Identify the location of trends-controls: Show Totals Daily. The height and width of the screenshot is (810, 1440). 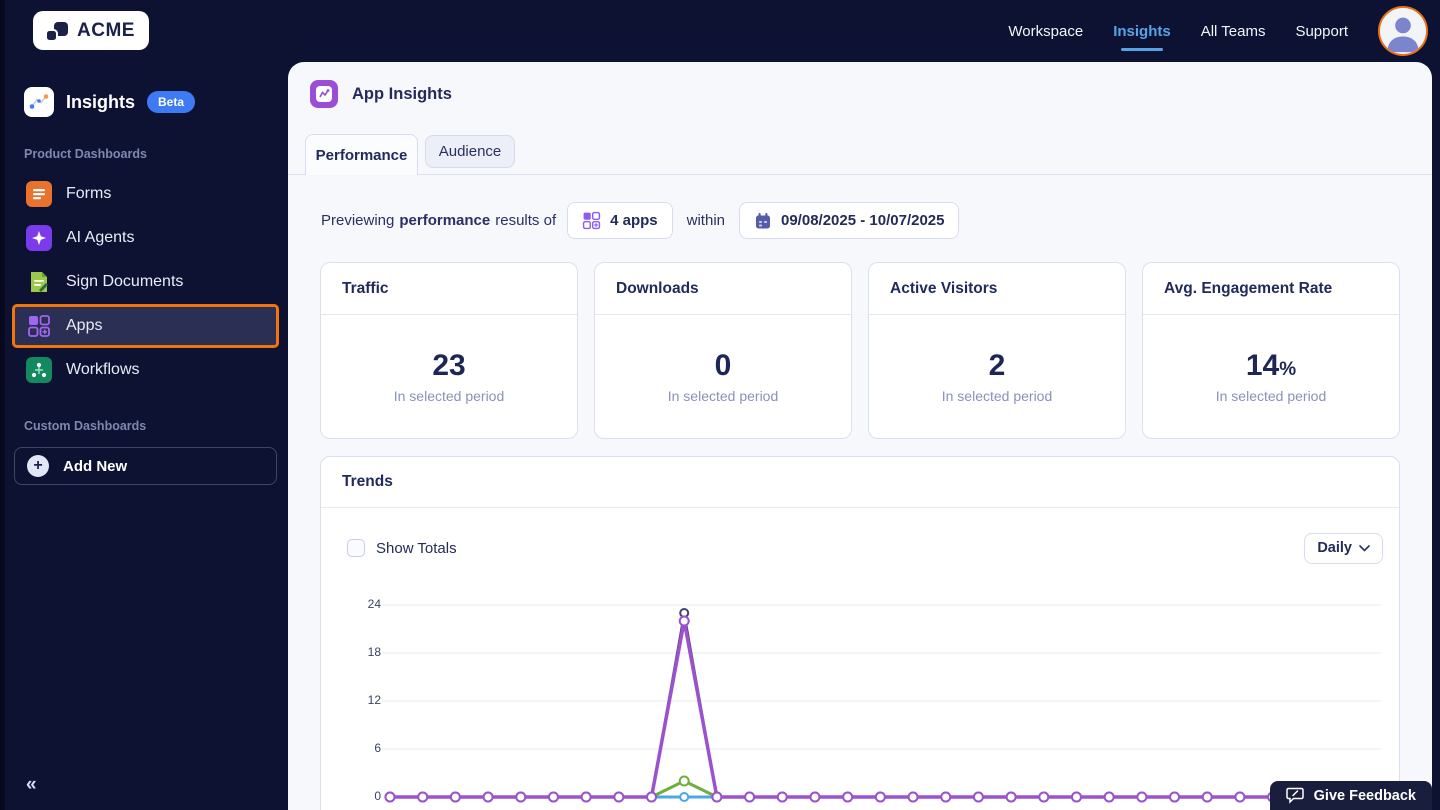
(865, 548).